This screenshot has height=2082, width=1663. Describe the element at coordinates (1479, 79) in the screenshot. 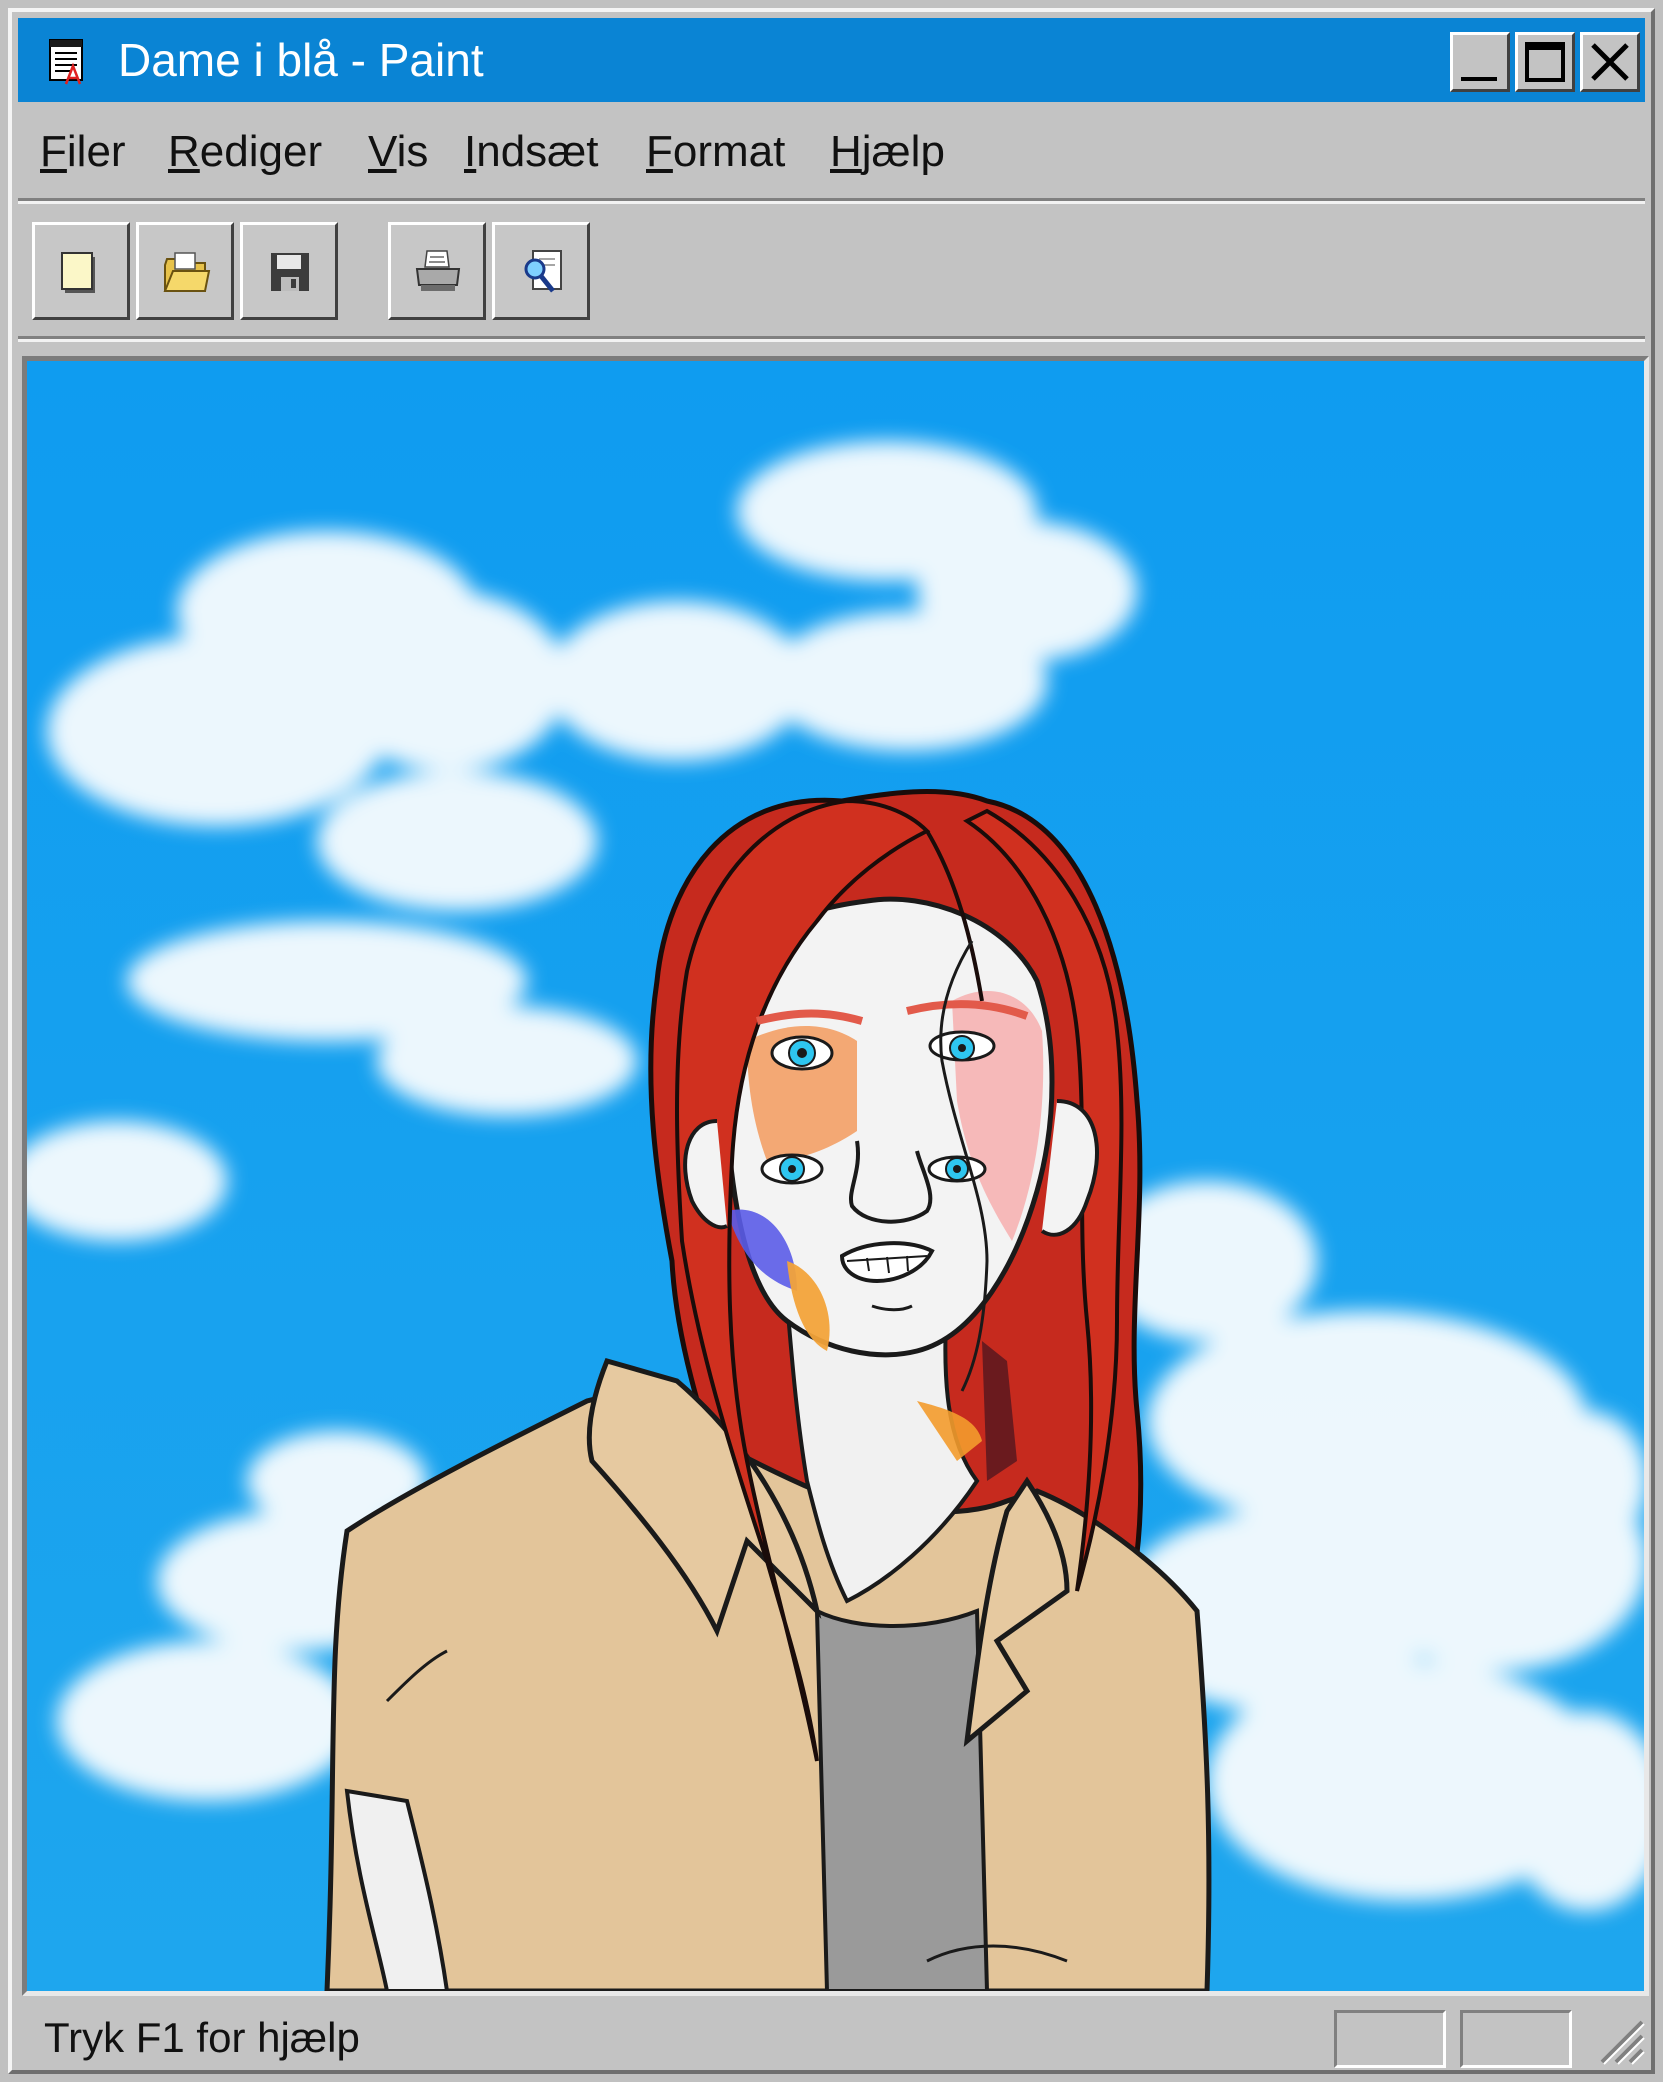

I see `minimize-icon` at that location.